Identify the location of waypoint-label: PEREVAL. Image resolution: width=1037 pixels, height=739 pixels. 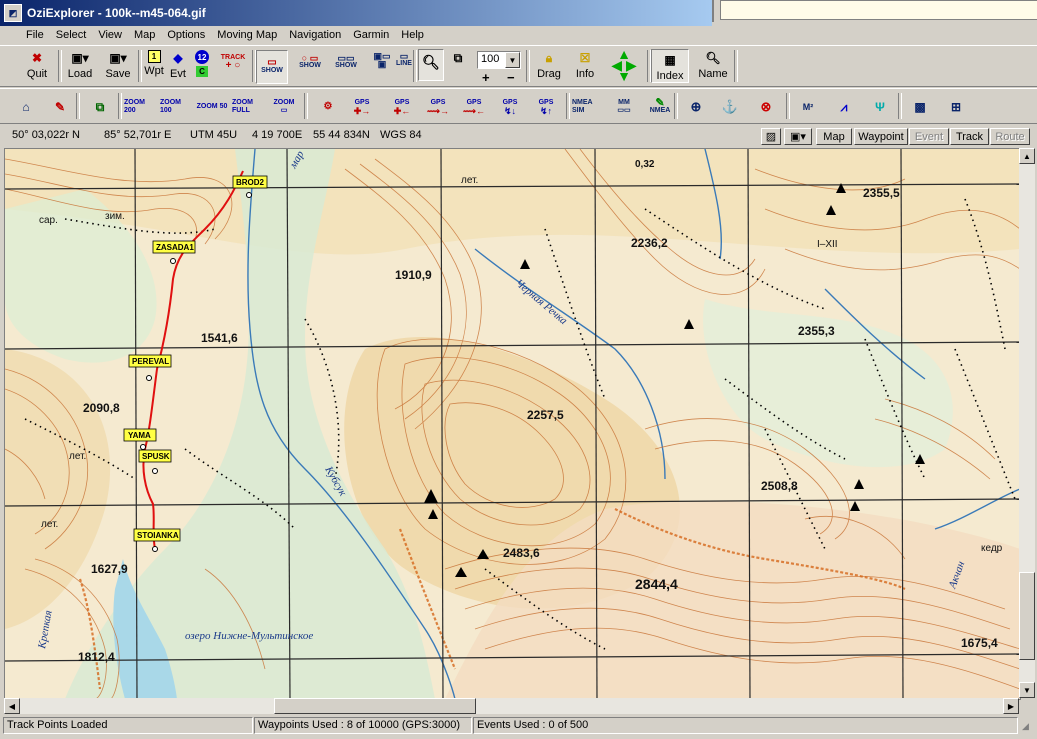
(150, 361).